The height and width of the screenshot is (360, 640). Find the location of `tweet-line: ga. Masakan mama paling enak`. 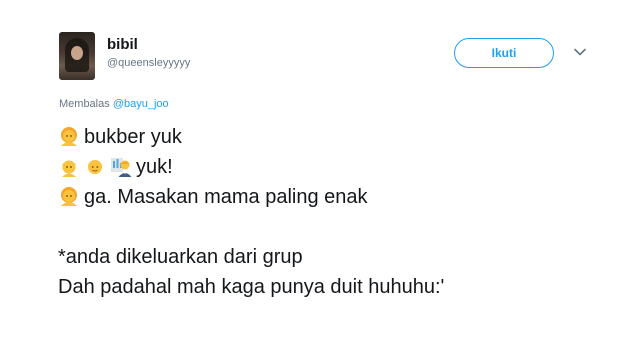

tweet-line: ga. Masakan mama paling enak is located at coordinates (251, 197).